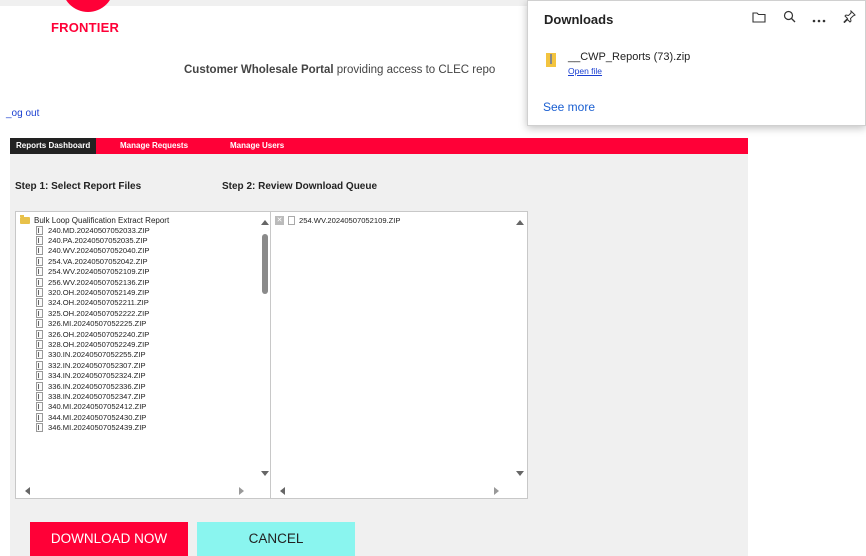 This screenshot has height=556, width=866. What do you see at coordinates (98, 261) in the screenshot?
I see `report-file-label: 254.VA.20240507052042.ZIP` at bounding box center [98, 261].